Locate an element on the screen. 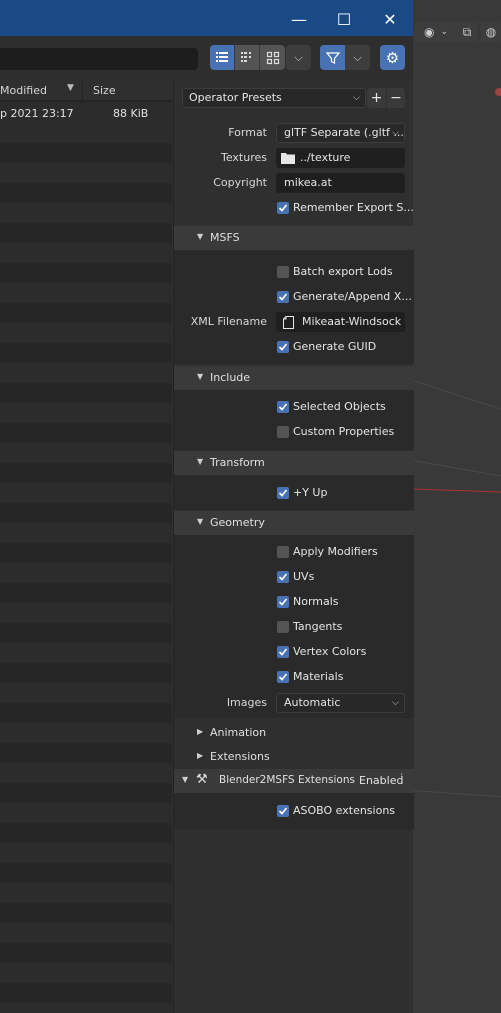 This screenshot has height=1013, width=501. y-up-checkbox is located at coordinates (283, 493).